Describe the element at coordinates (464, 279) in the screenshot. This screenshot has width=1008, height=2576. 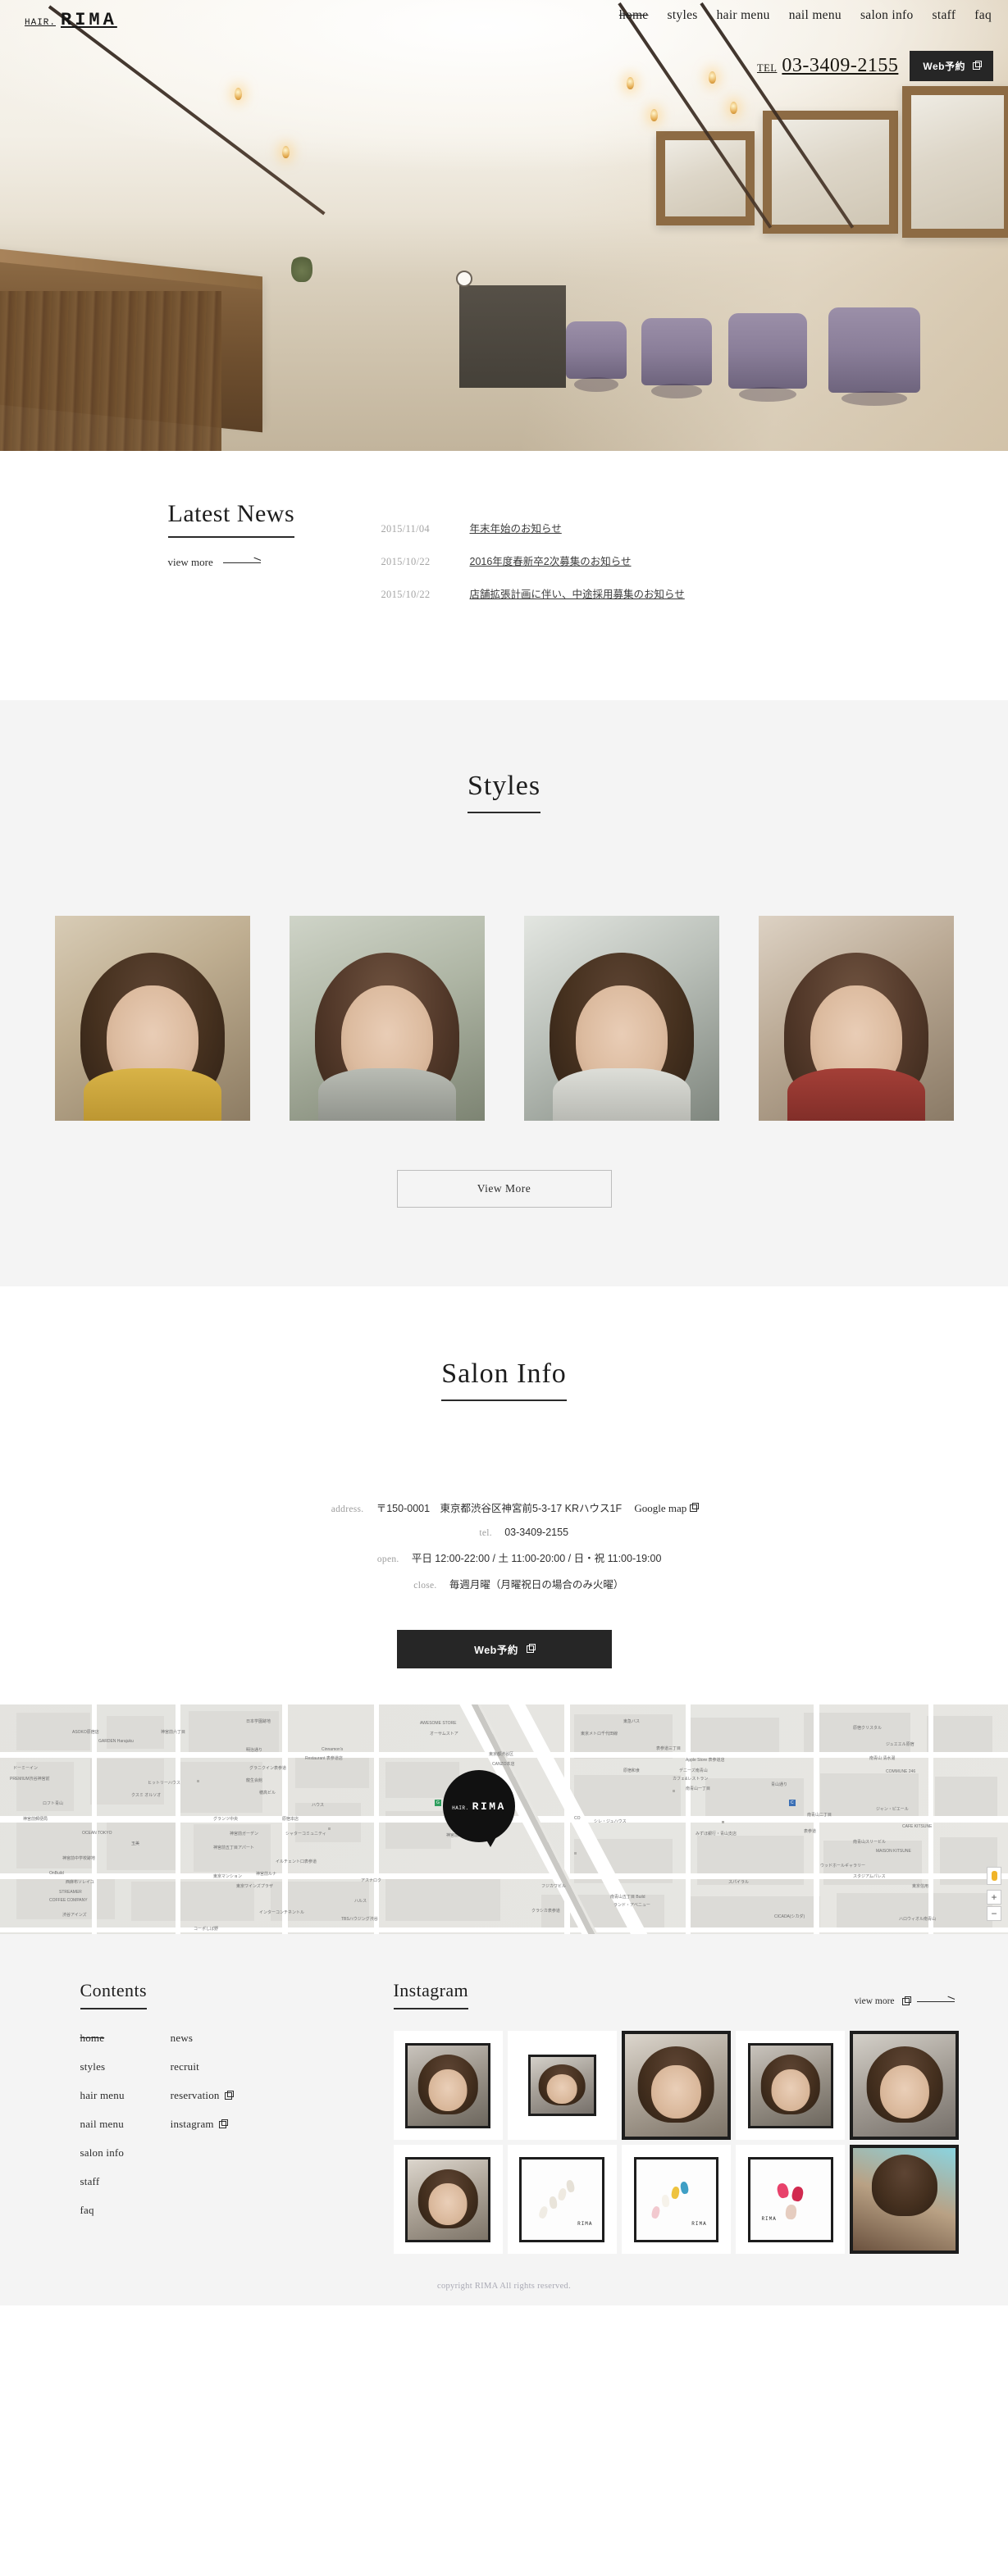
I see `salon-clock` at that location.